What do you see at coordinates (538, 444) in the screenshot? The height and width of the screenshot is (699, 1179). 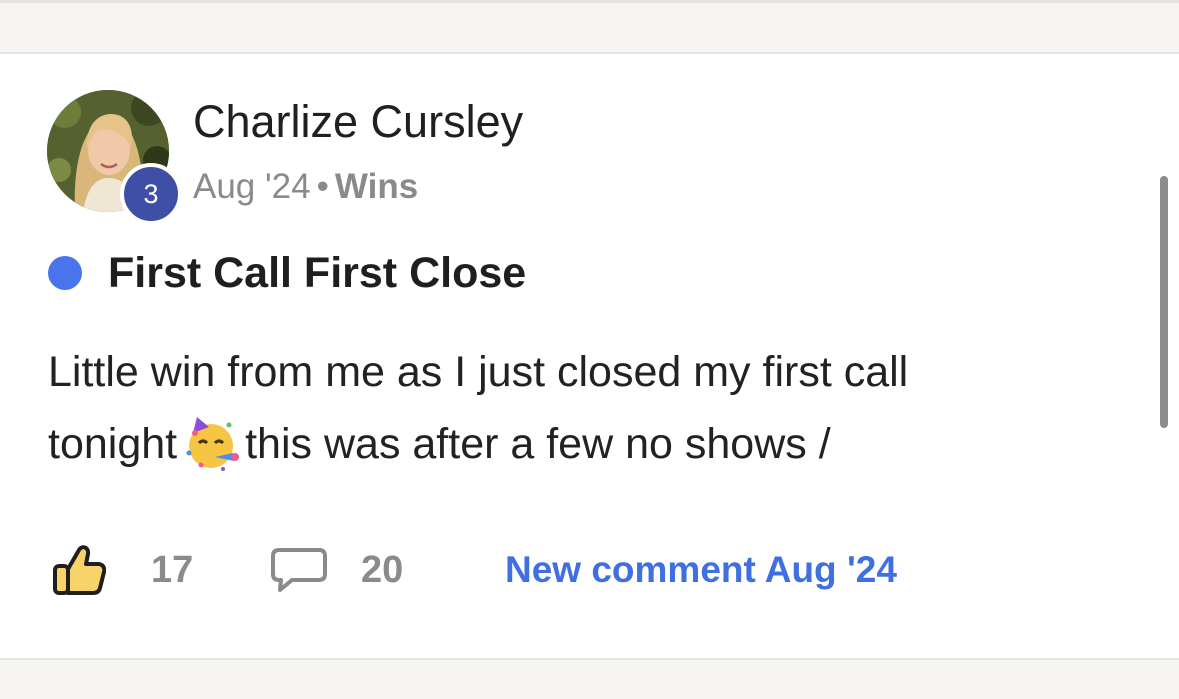 I see `post-body-text-after-emoji: this was after a few no shows /` at bounding box center [538, 444].